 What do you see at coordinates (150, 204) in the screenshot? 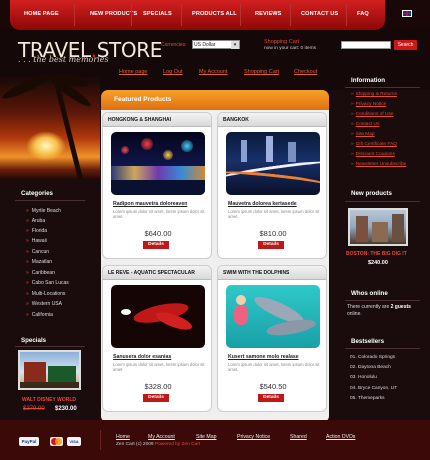
I see `product-title: Radipon mauvetra doloreaven` at bounding box center [150, 204].